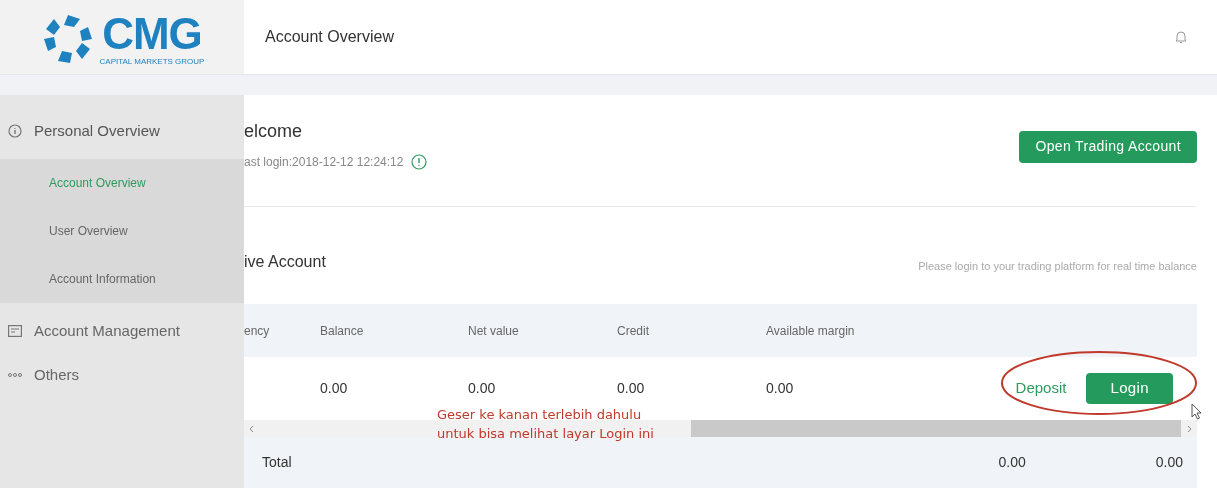  Describe the element at coordinates (285, 262) in the screenshot. I see `live-account-heading: ive Account` at that location.